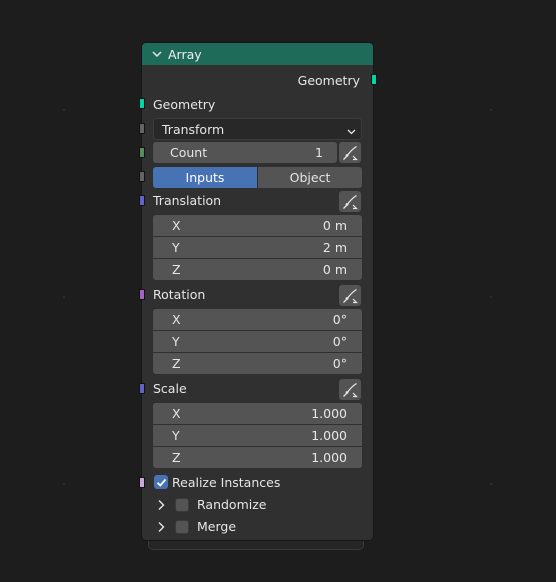 The height and width of the screenshot is (582, 556). What do you see at coordinates (257, 247) in the screenshot?
I see `translation-y-field: Y 2 m` at bounding box center [257, 247].